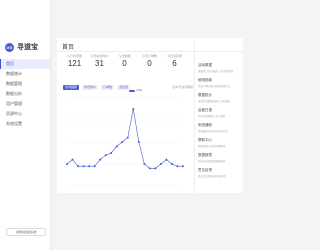 The image size is (320, 250). I want to click on panel-item: 数据报表 导出和查看各类数据报表, so click(220, 158).